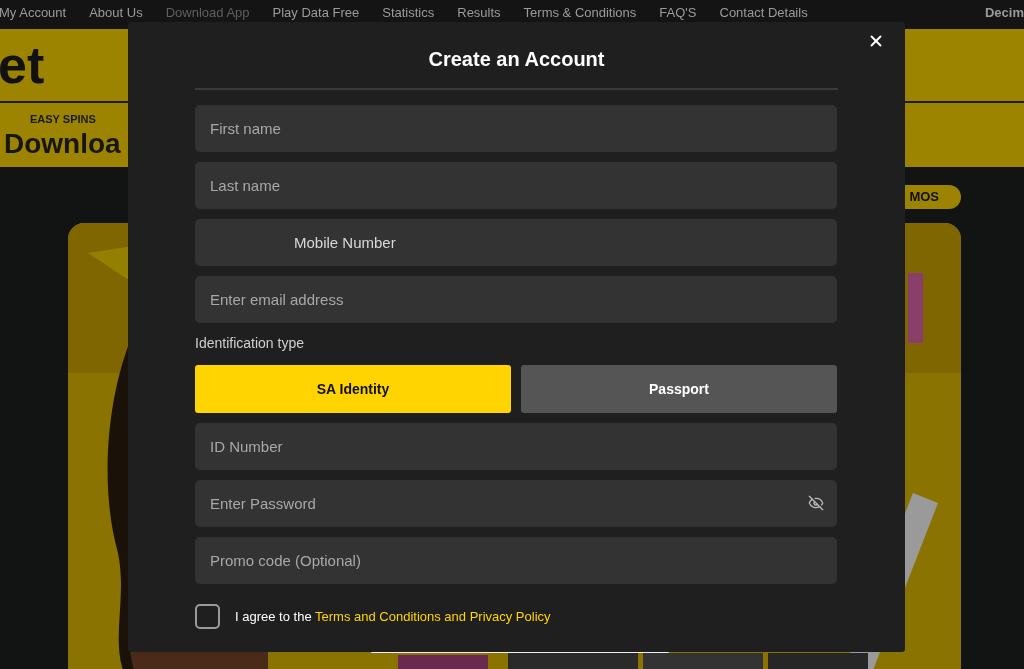  Describe the element at coordinates (408, 13) in the screenshot. I see `nav-link: Statistics` at that location.